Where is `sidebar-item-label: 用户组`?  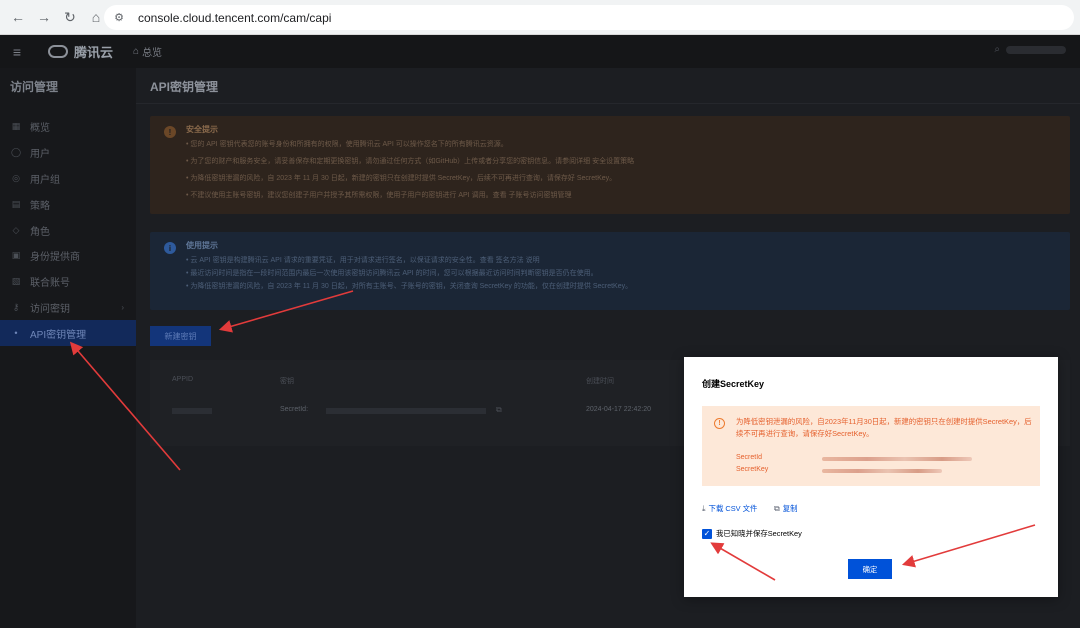 sidebar-item-label: 用户组 is located at coordinates (45, 180).